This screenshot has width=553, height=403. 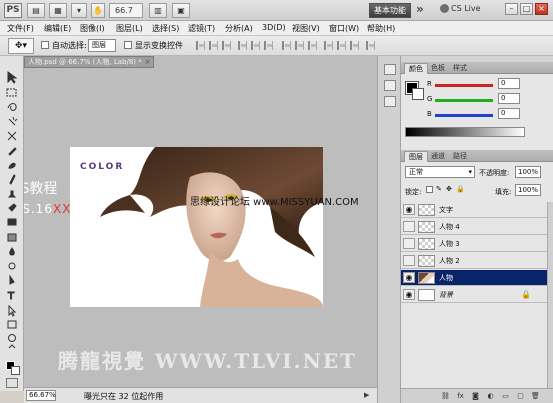 I want to click on auto-align-icon, so click(x=370, y=45).